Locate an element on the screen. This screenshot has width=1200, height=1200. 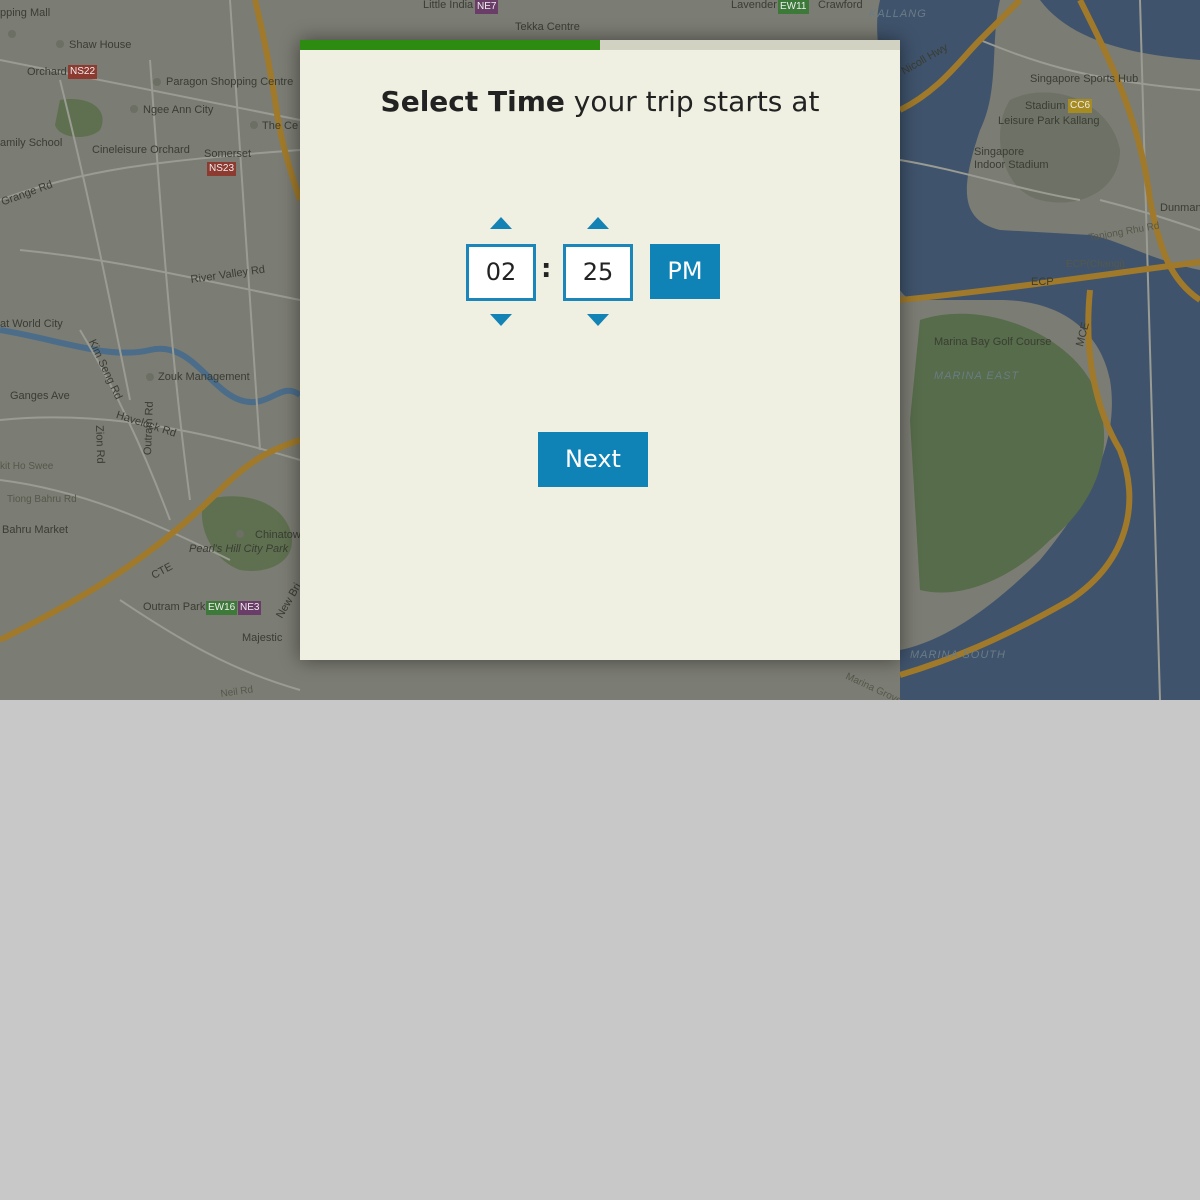
map-label: kit Ho Swee is located at coordinates (27, 466).